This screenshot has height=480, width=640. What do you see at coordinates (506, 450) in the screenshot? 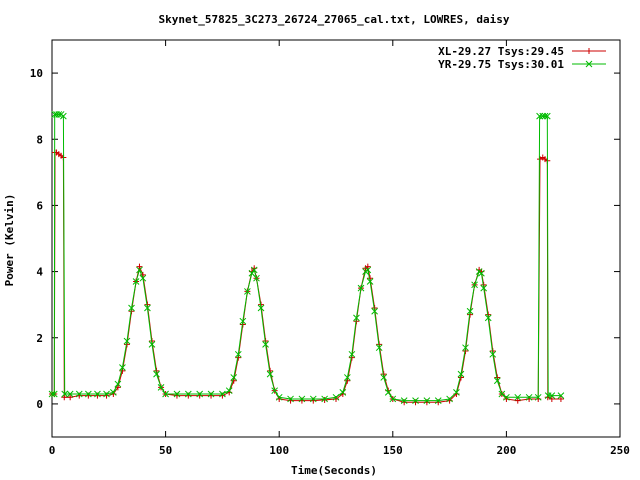
I see `x-tick-label: 200` at bounding box center [506, 450].